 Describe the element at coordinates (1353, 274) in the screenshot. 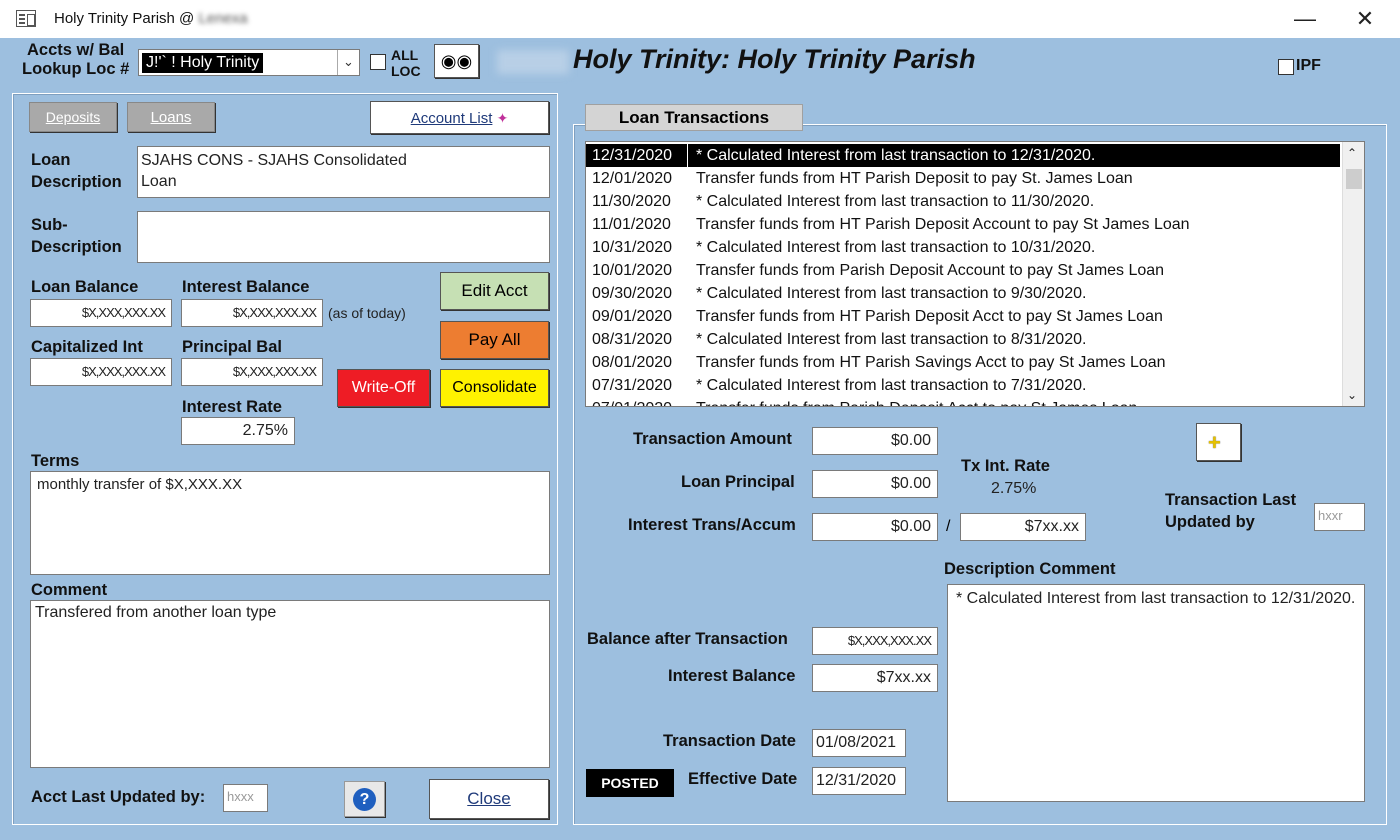

I see `transactions-scrollbar: ⌃ ⌄` at that location.